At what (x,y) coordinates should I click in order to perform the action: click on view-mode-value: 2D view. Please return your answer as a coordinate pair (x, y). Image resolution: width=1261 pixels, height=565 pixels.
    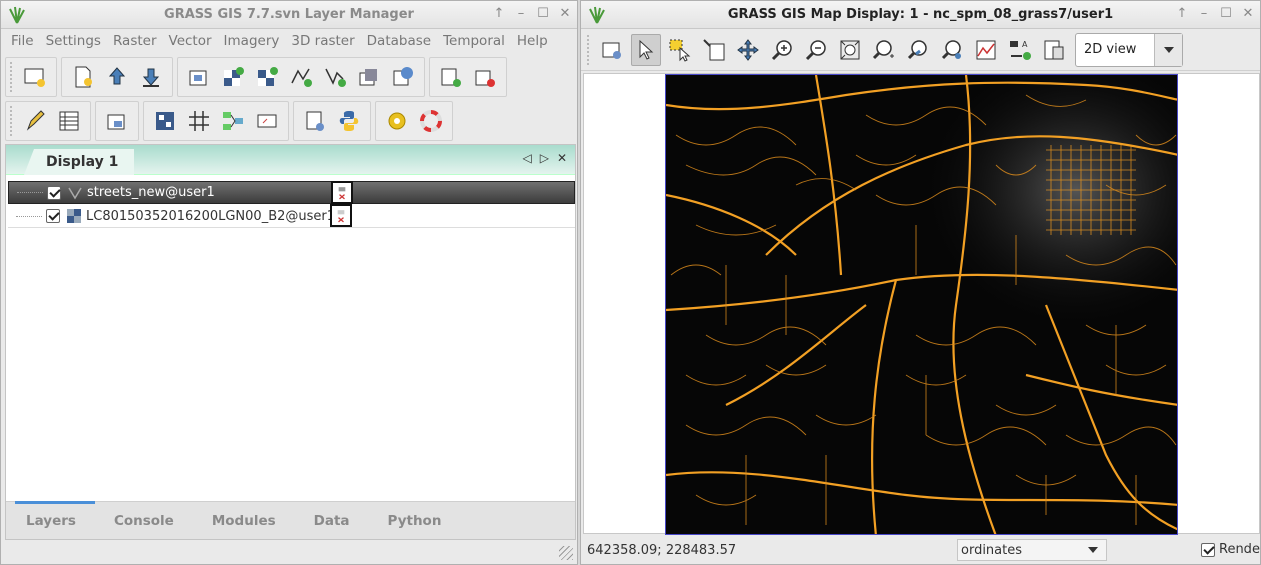
    Looking at the image, I should click on (1110, 49).